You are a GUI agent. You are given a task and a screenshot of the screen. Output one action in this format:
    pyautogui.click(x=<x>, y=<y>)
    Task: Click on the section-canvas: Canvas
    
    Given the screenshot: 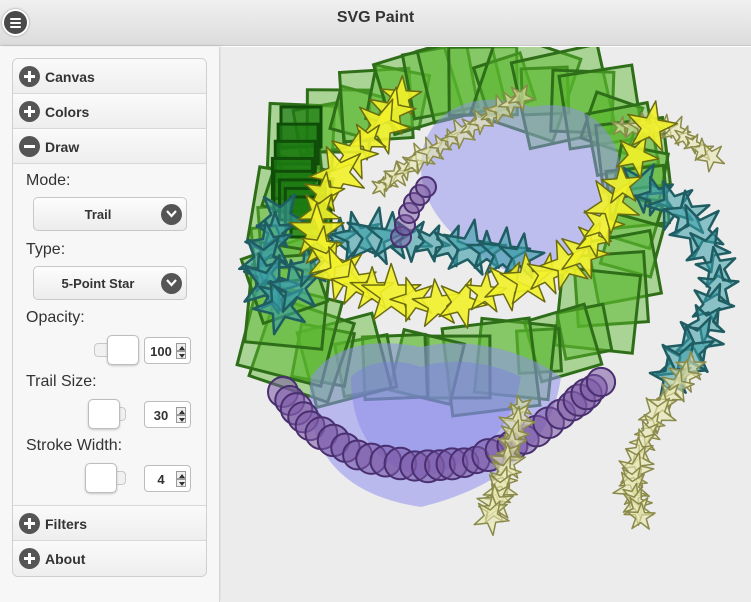 What is the action you would take?
    pyautogui.click(x=109, y=76)
    